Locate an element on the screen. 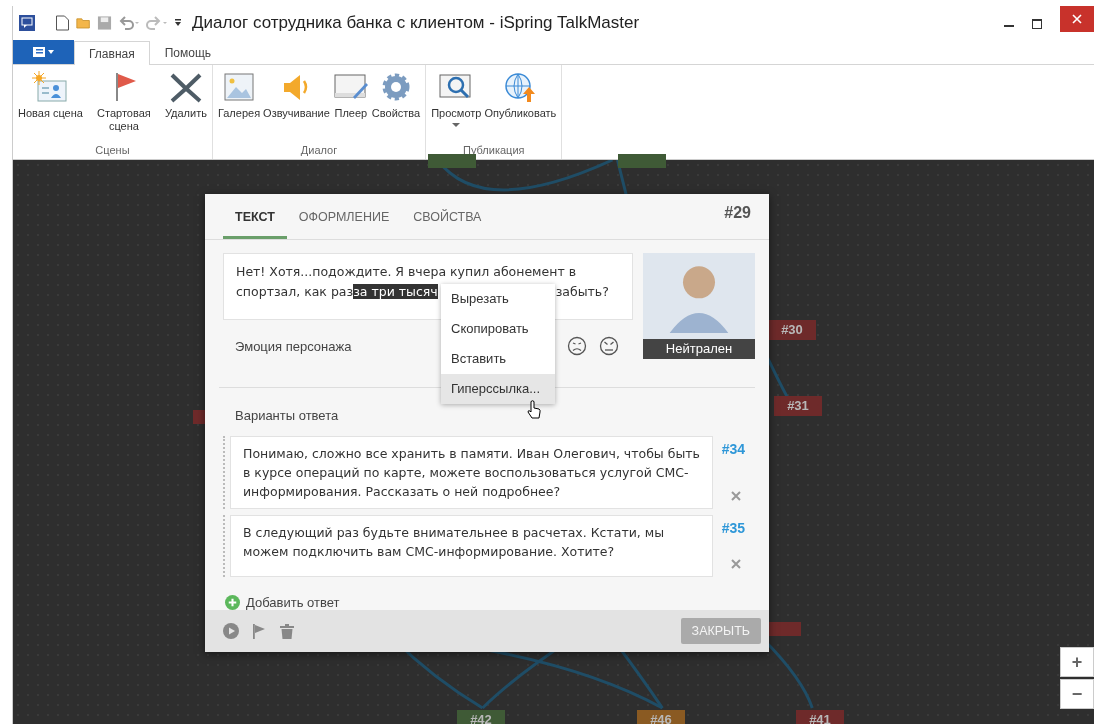 This screenshot has width=1094, height=724. emotion-label: Эмоция персонажа is located at coordinates (293, 346).